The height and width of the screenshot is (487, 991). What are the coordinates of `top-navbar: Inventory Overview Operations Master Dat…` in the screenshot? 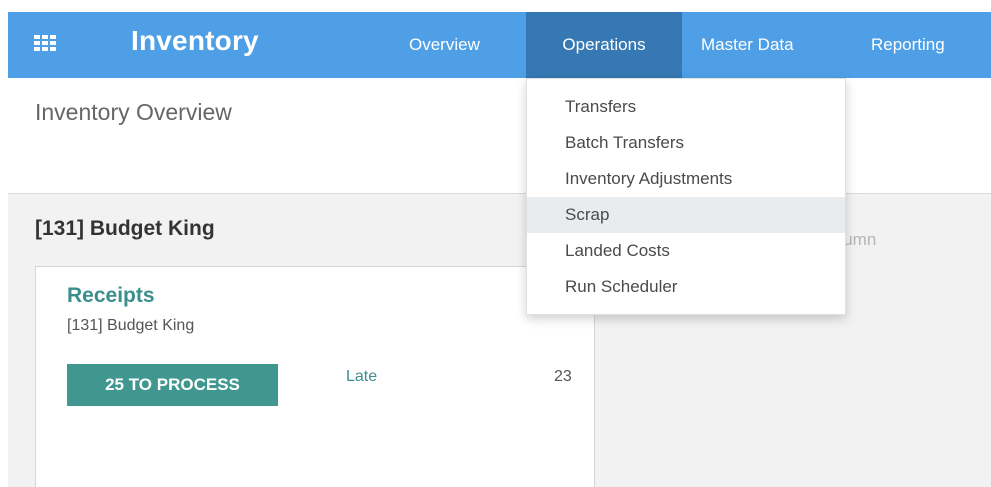 It's located at (499, 45).